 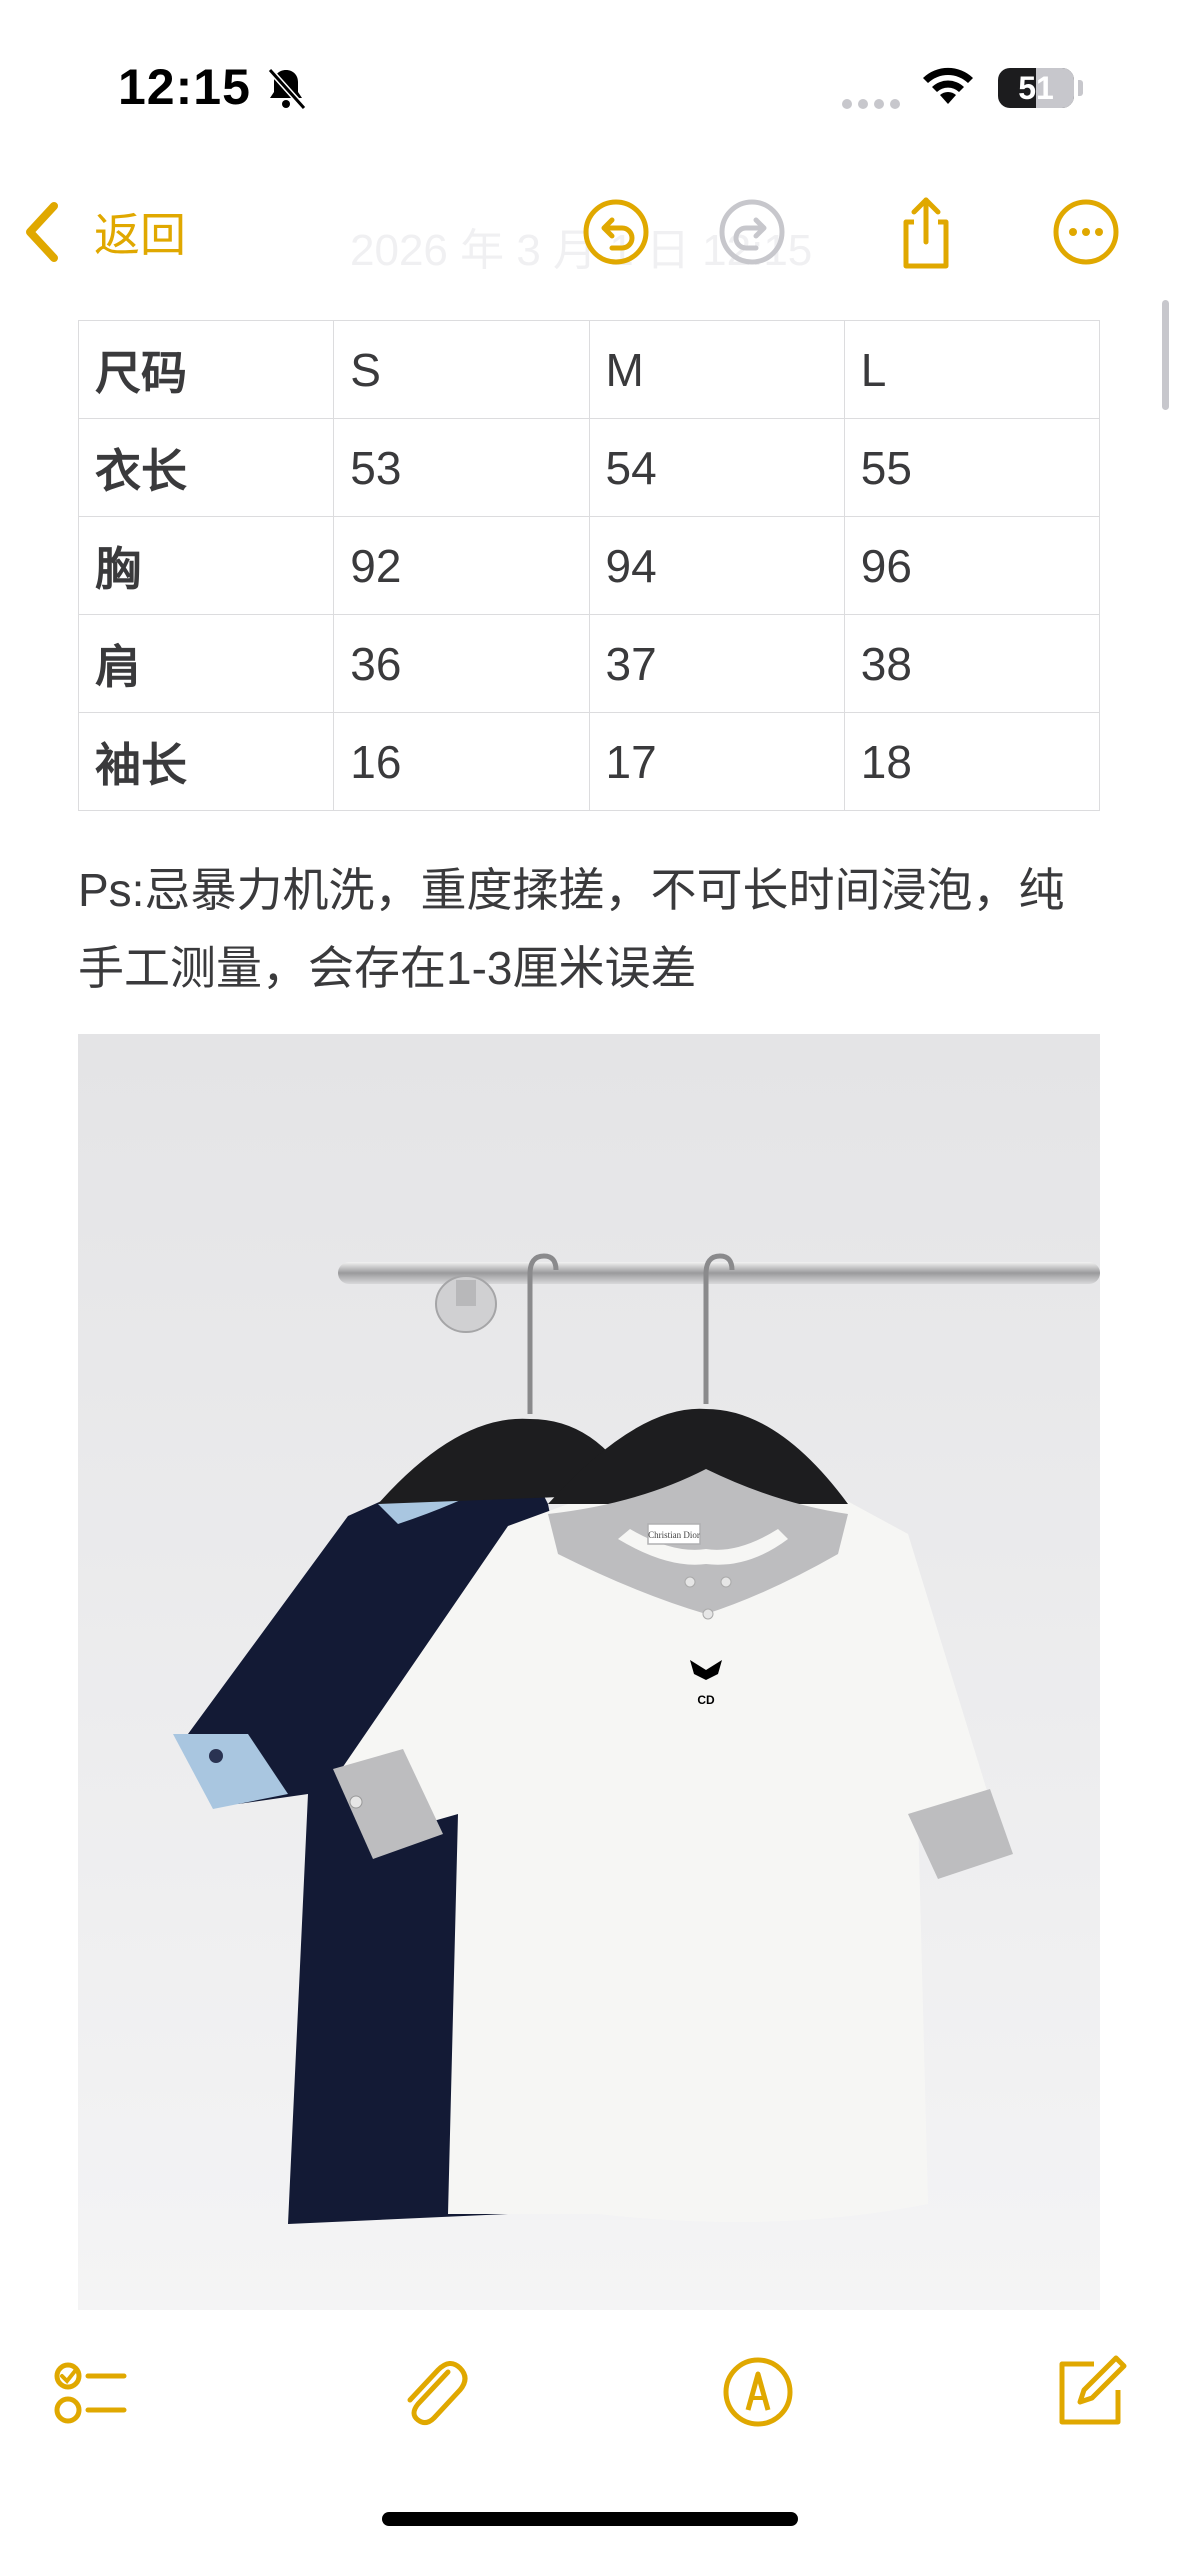 What do you see at coordinates (972, 761) in the screenshot?
I see `table-cell: 18` at bounding box center [972, 761].